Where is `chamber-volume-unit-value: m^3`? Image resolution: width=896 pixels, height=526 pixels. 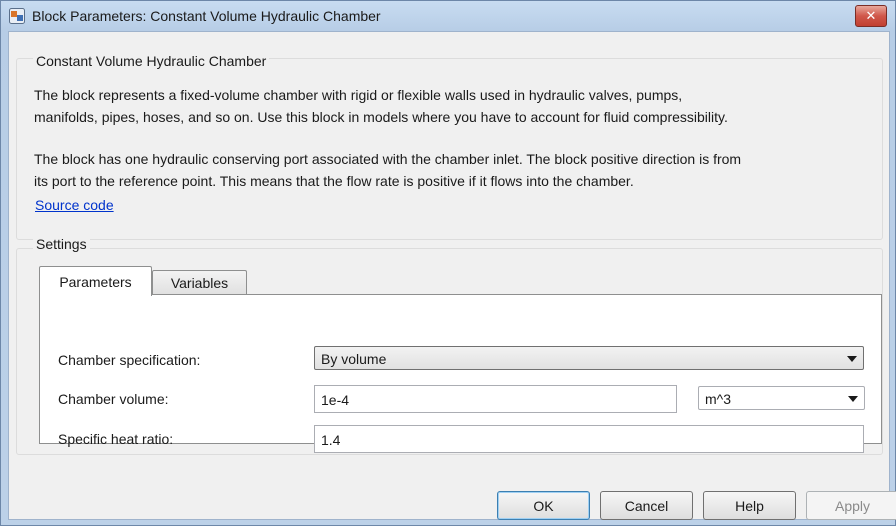 chamber-volume-unit-value: m^3 is located at coordinates (718, 399).